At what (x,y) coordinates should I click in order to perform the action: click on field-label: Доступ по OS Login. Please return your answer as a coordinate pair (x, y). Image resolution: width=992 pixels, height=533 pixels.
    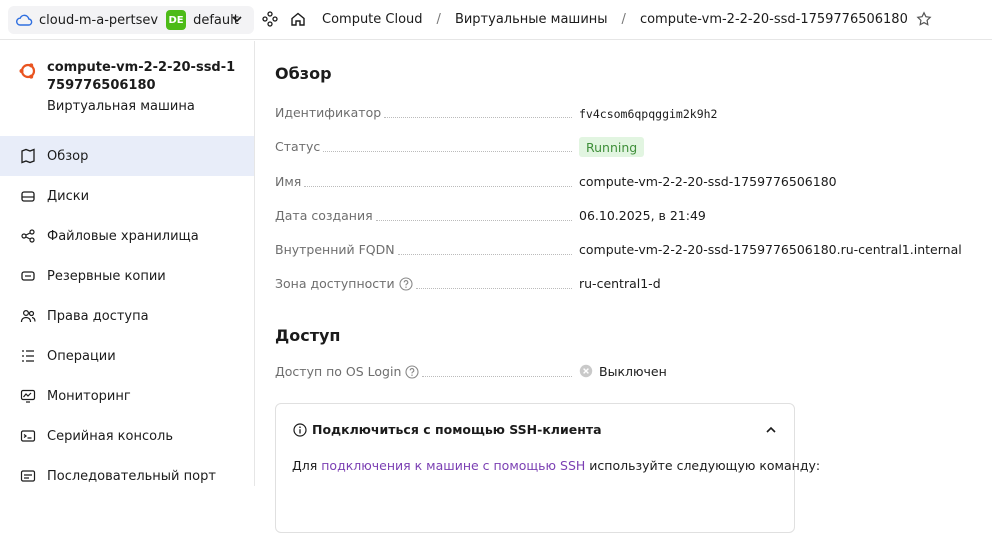
    Looking at the image, I should click on (425, 371).